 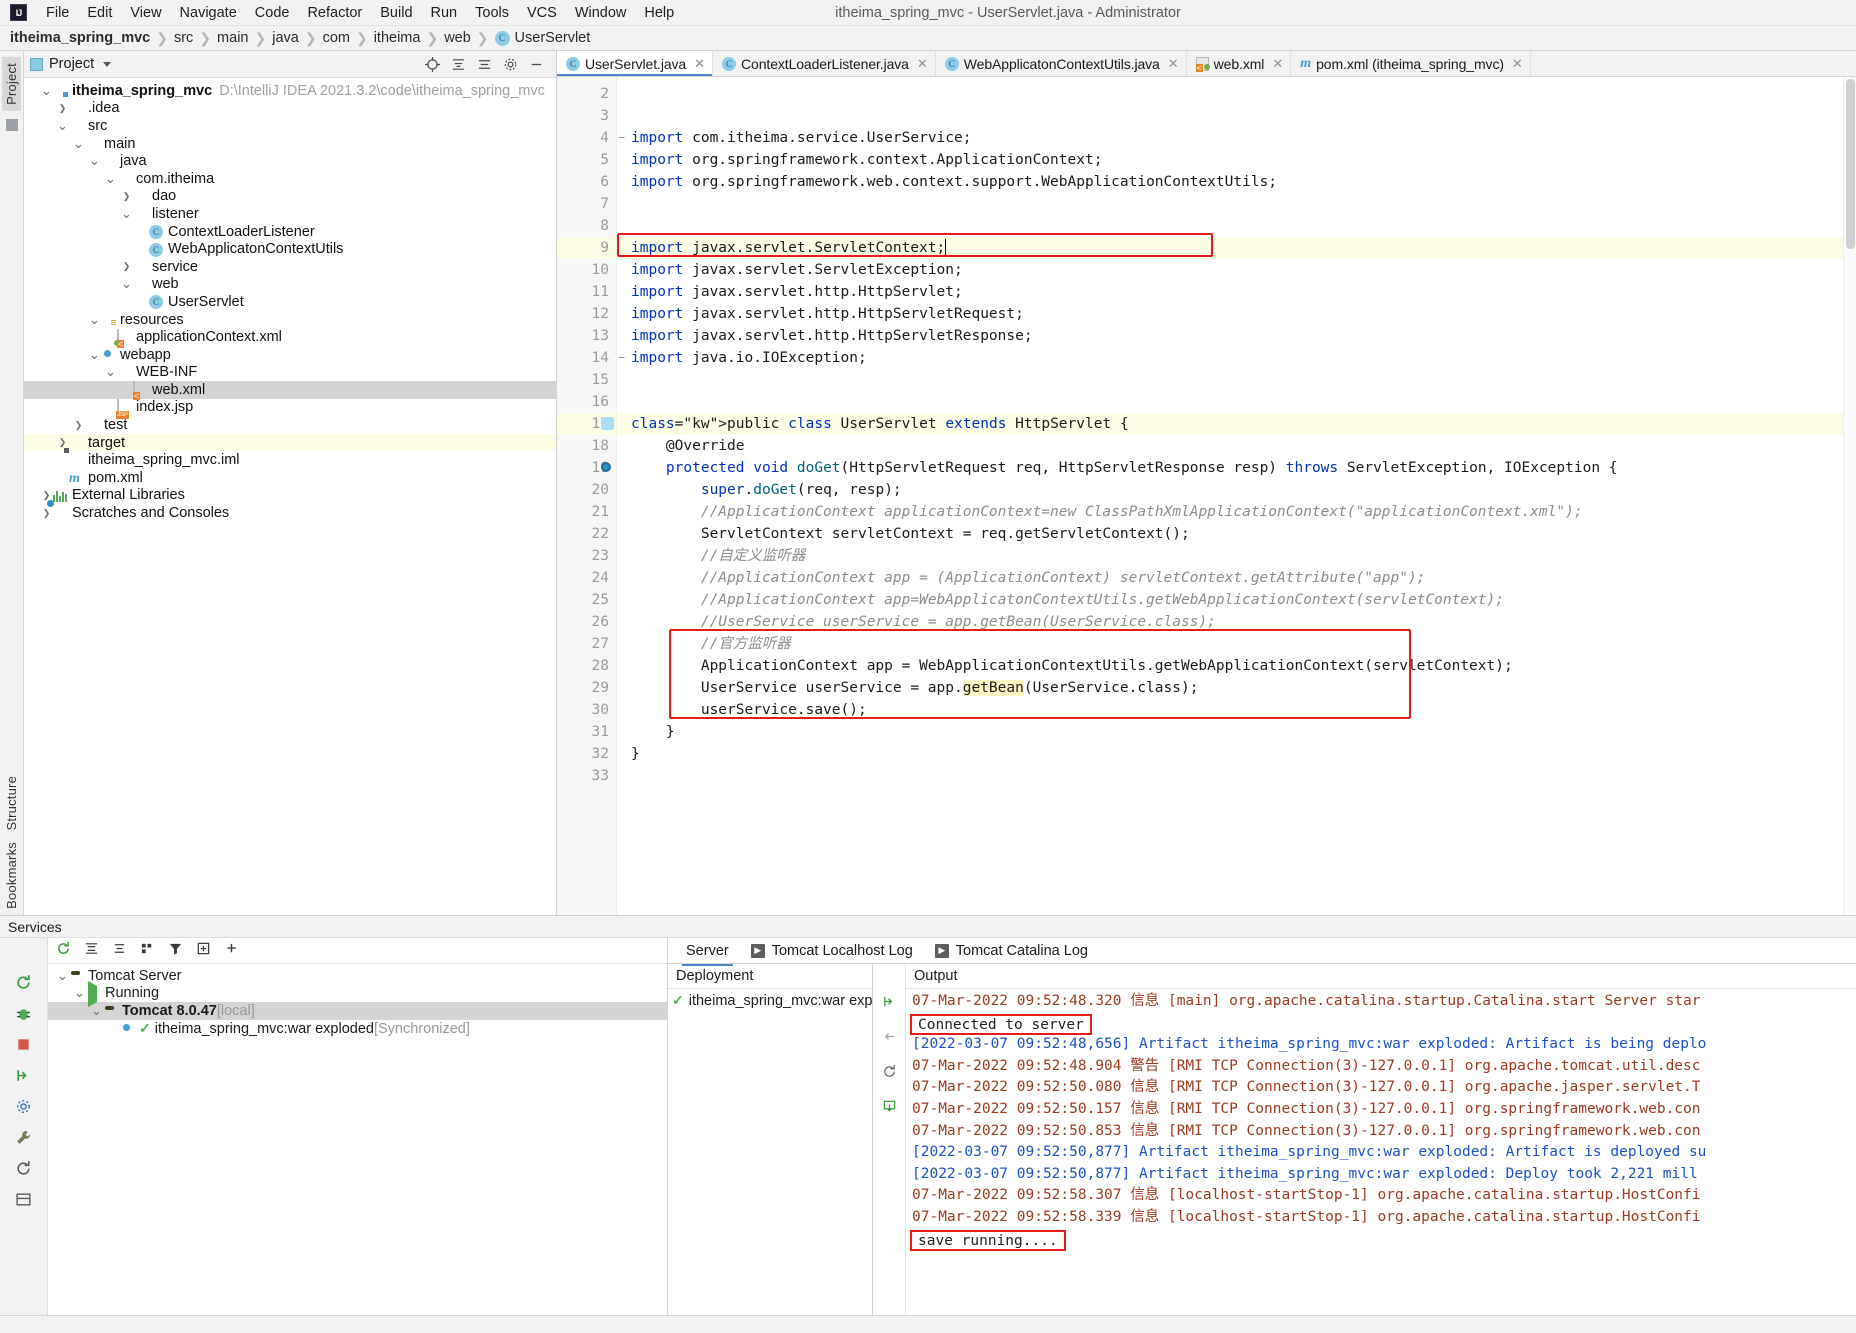 I want to click on editor-tab: web.xml ✕, so click(x=1239, y=63).